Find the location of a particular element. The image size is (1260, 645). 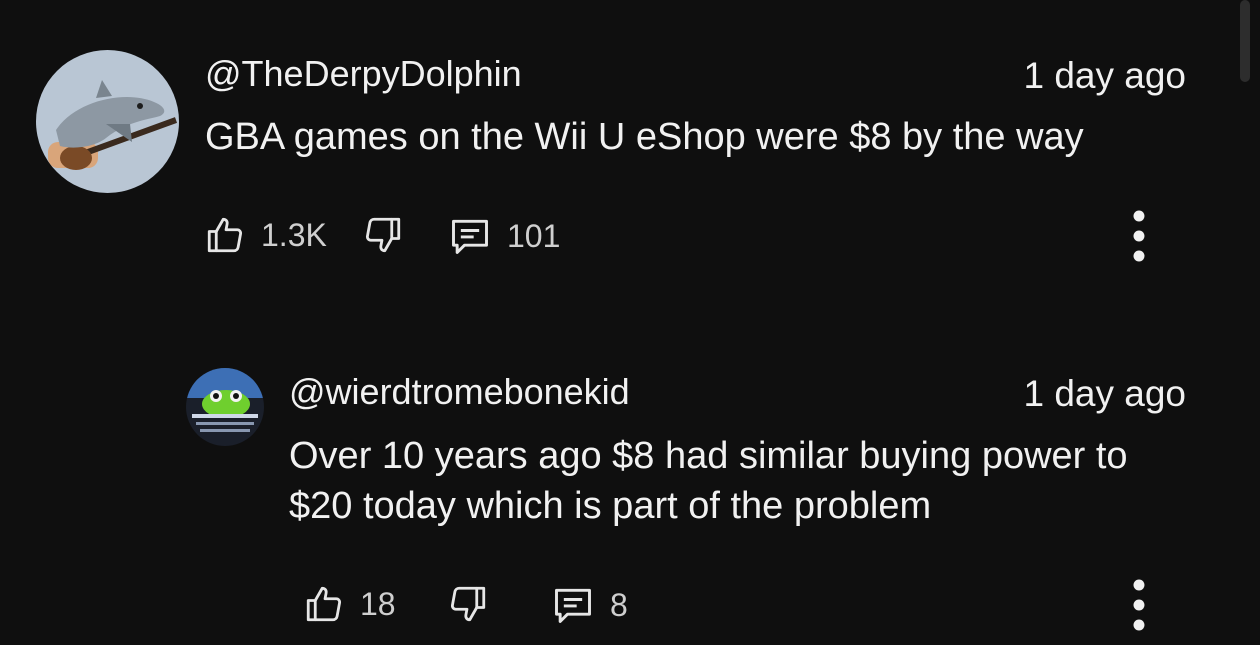

reply-button: 8 is located at coordinates (589, 605).